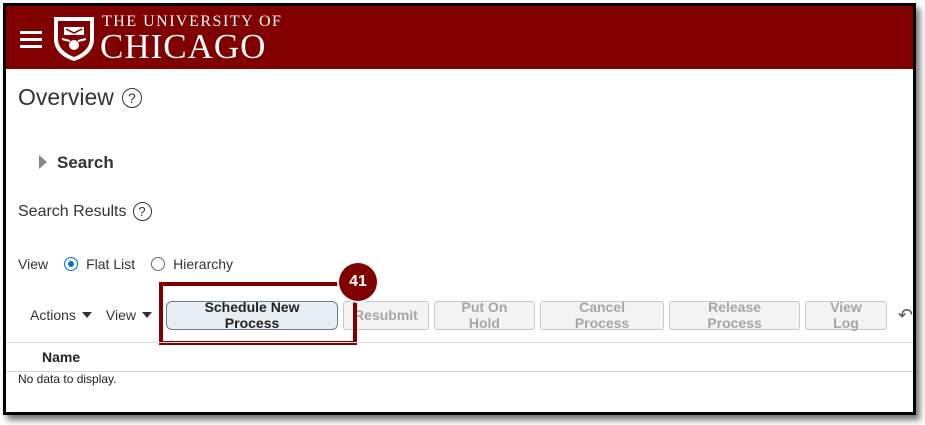  Describe the element at coordinates (121, 315) in the screenshot. I see `view-menu-label: View` at that location.